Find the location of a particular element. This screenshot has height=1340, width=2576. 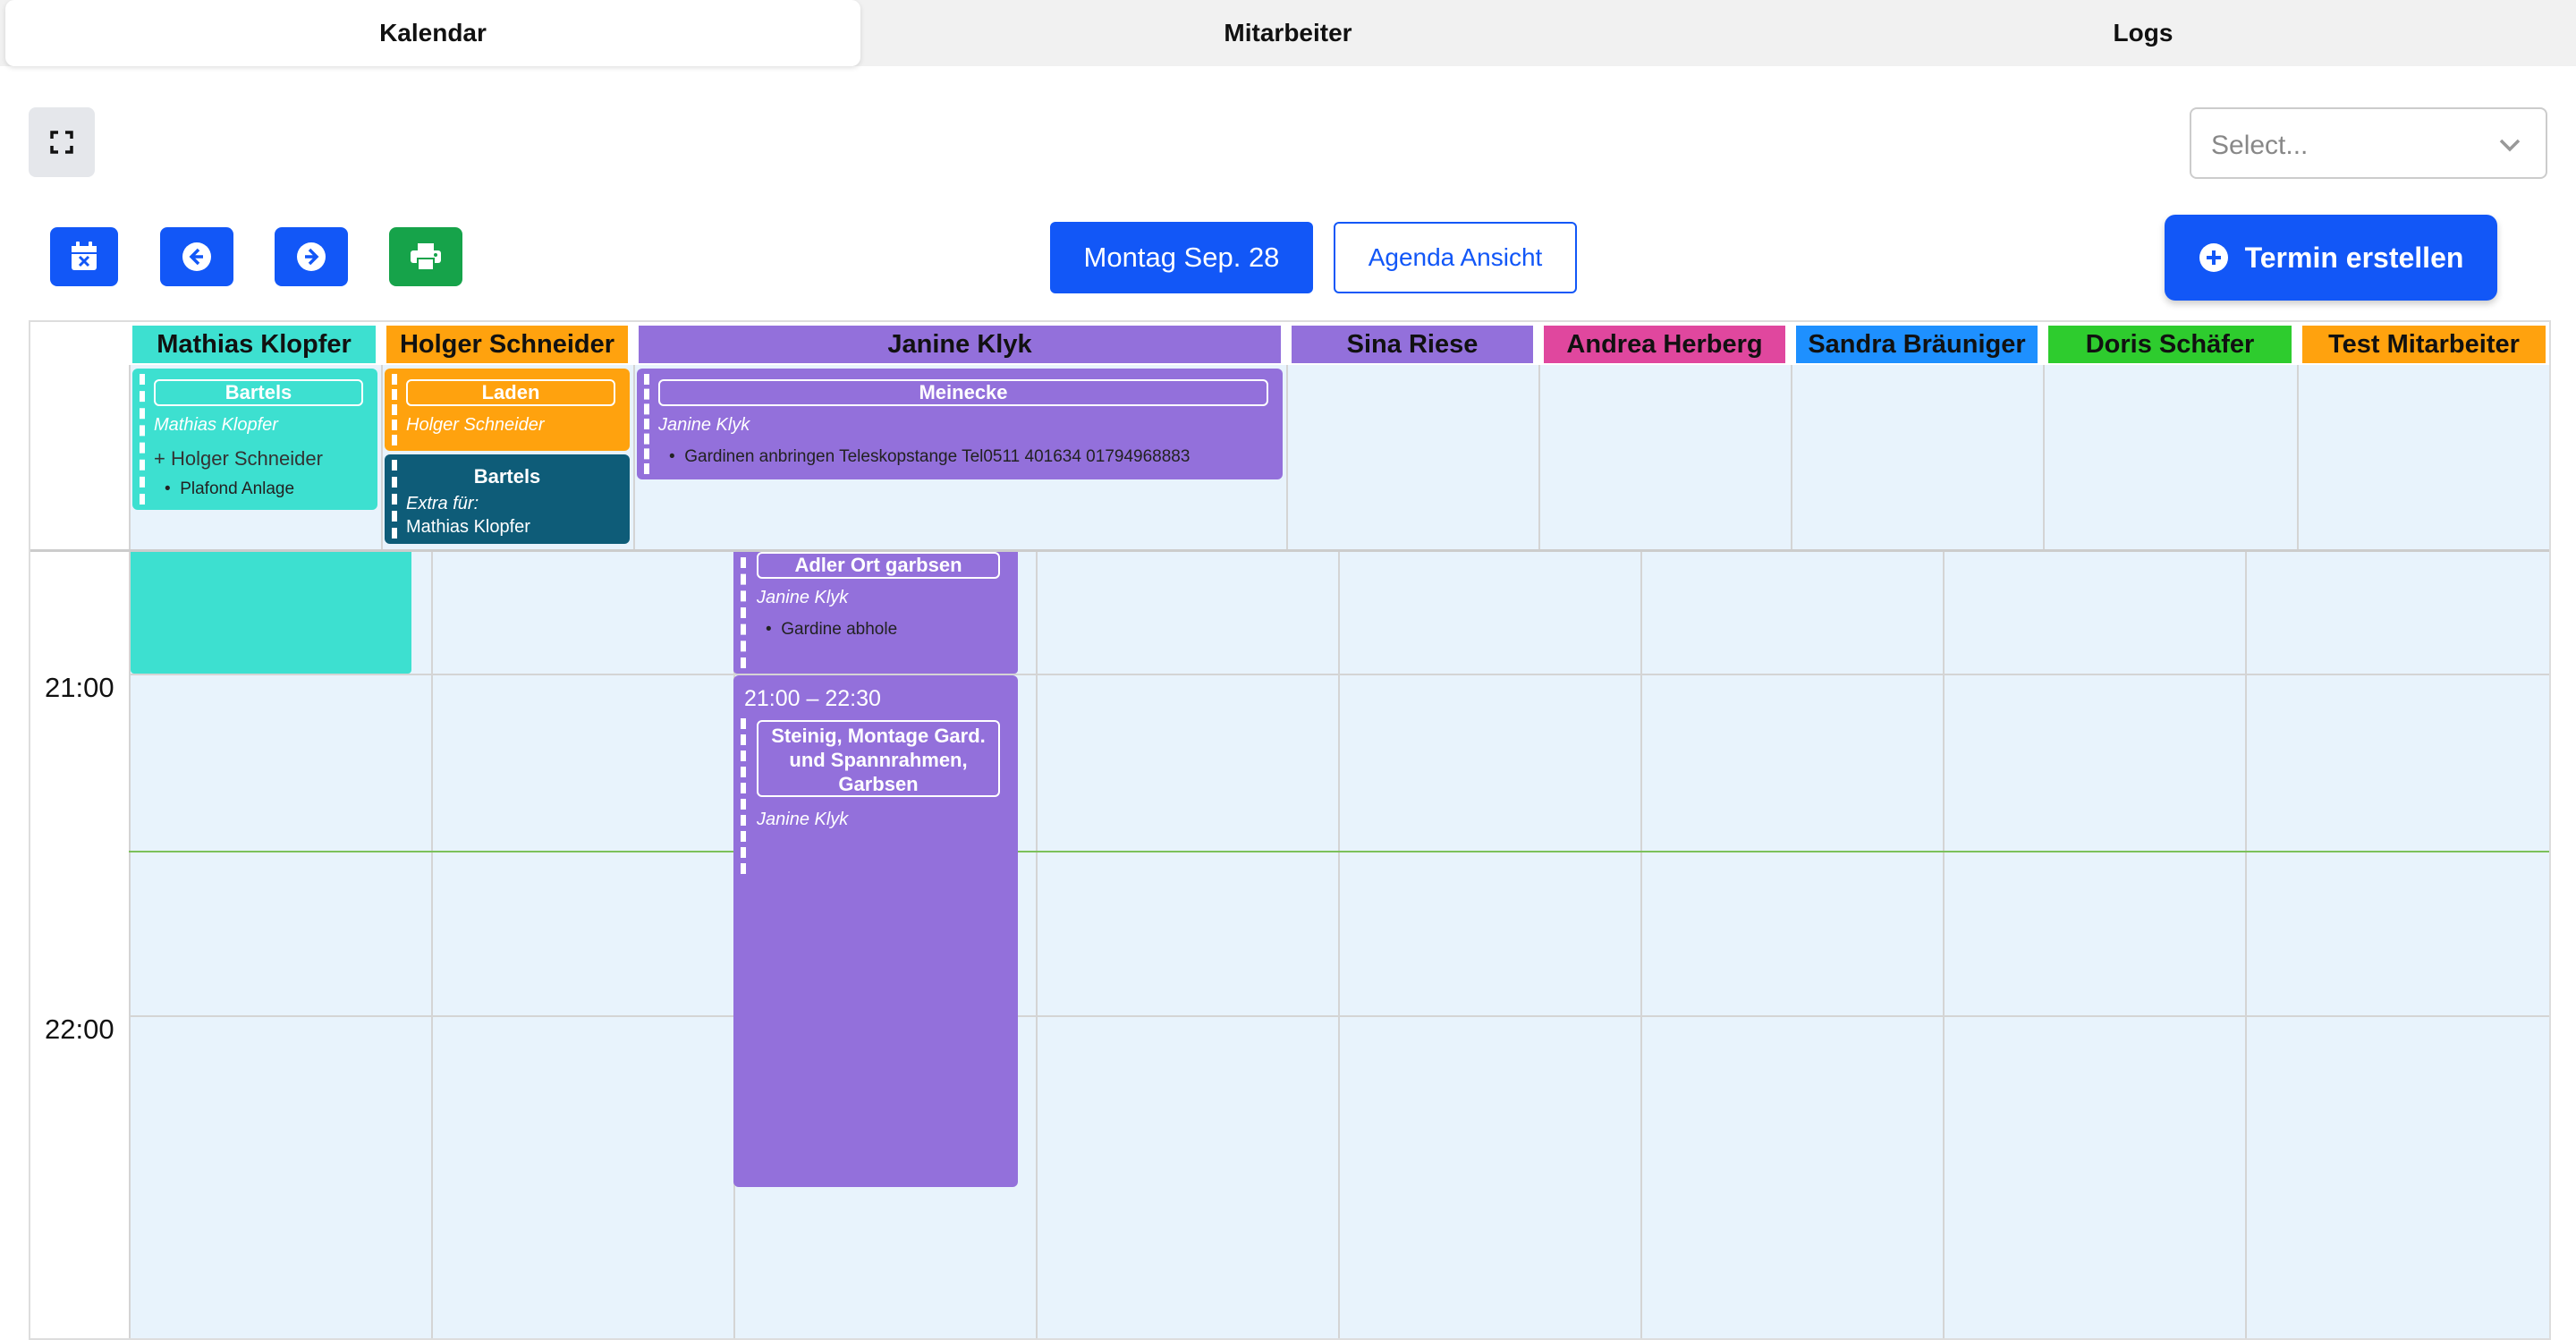

event-extra-person: + Holger Schneider is located at coordinates (238, 458).